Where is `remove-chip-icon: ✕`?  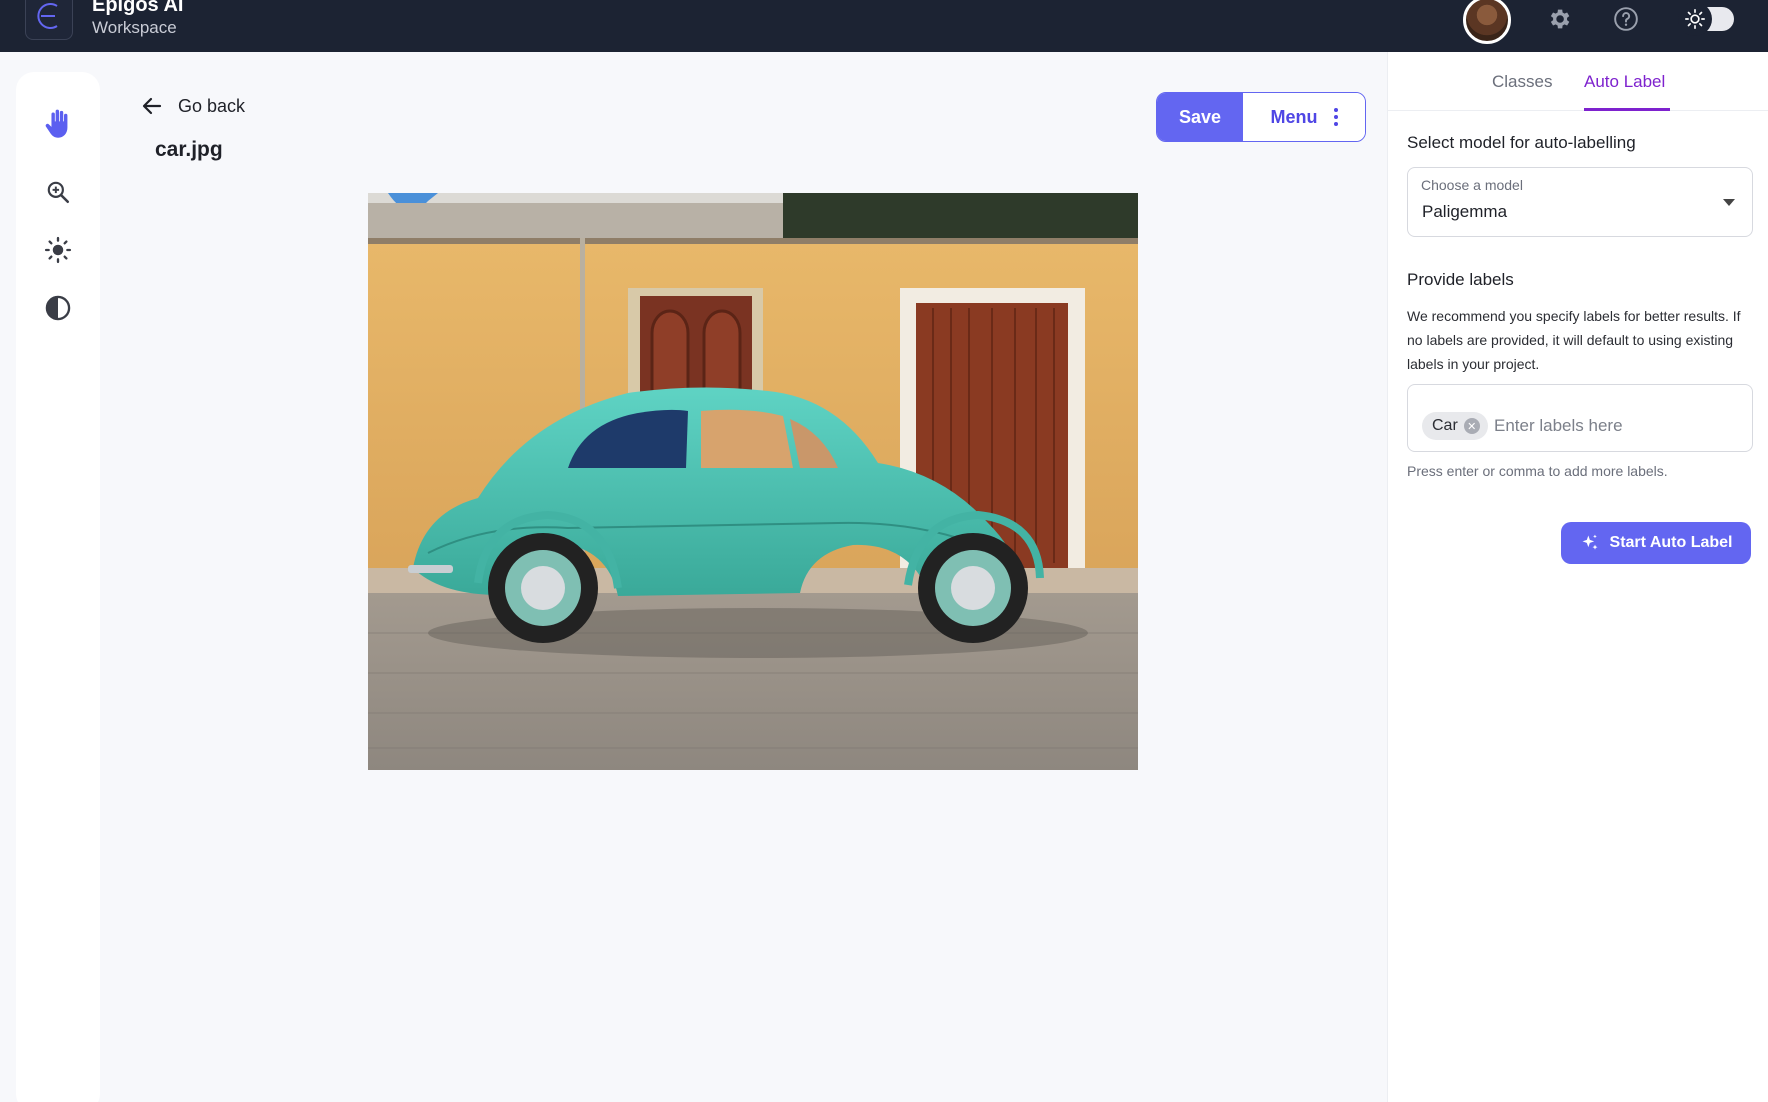
remove-chip-icon: ✕ is located at coordinates (1471, 426).